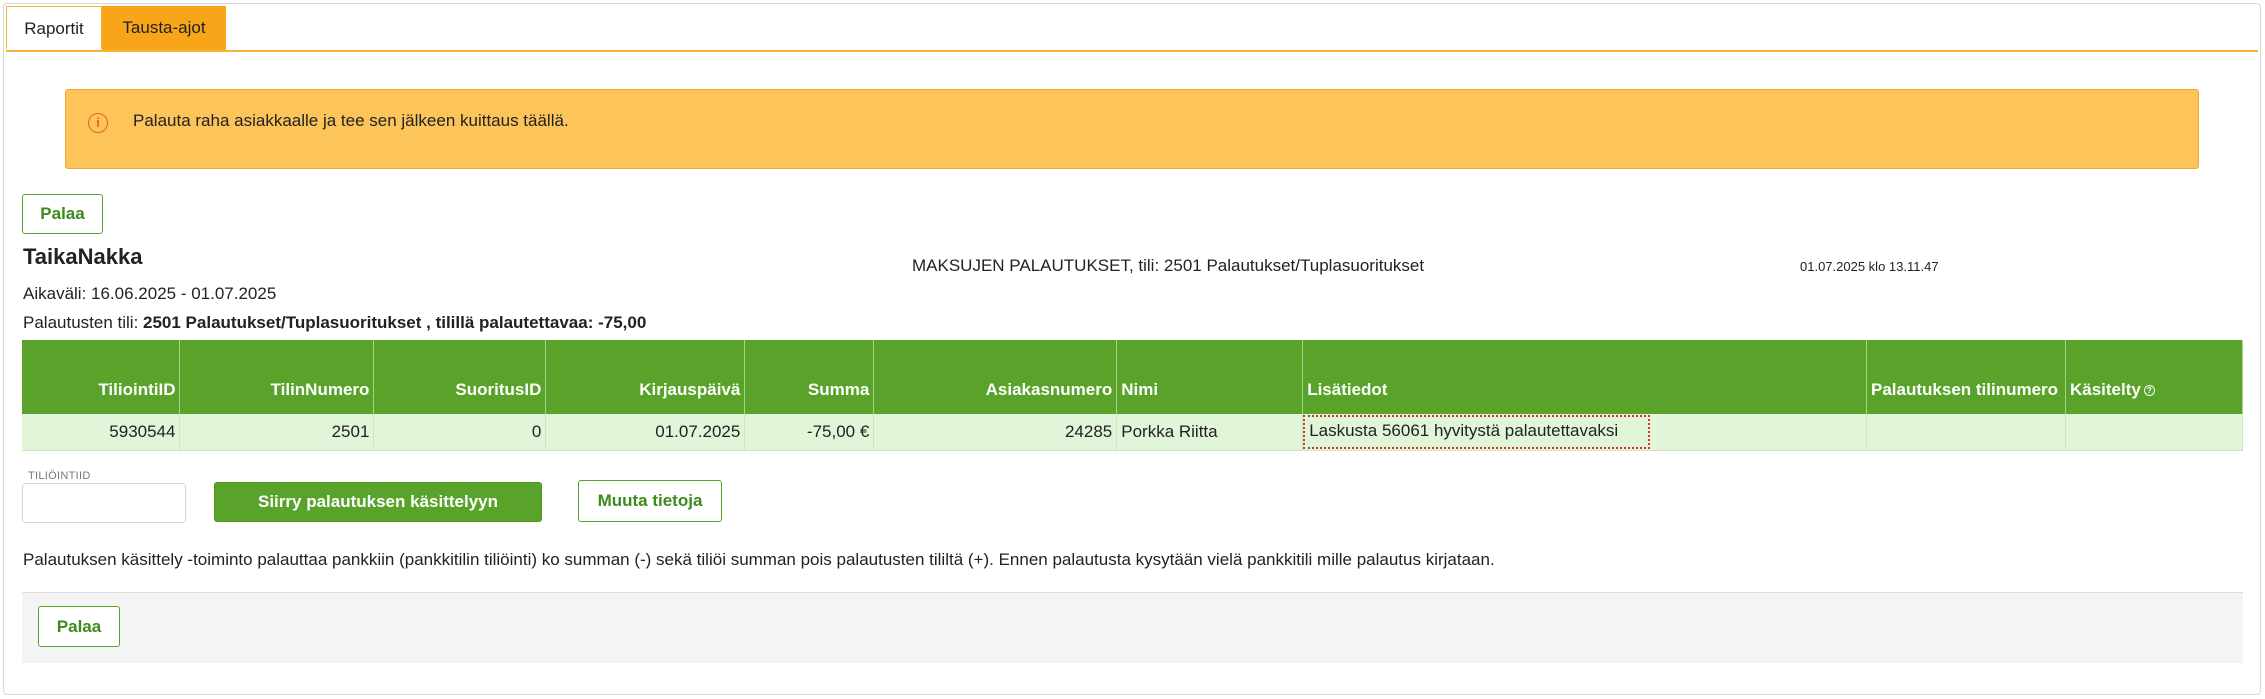  I want to click on tab-tausta-ajot: Tausta-ajot, so click(164, 28).